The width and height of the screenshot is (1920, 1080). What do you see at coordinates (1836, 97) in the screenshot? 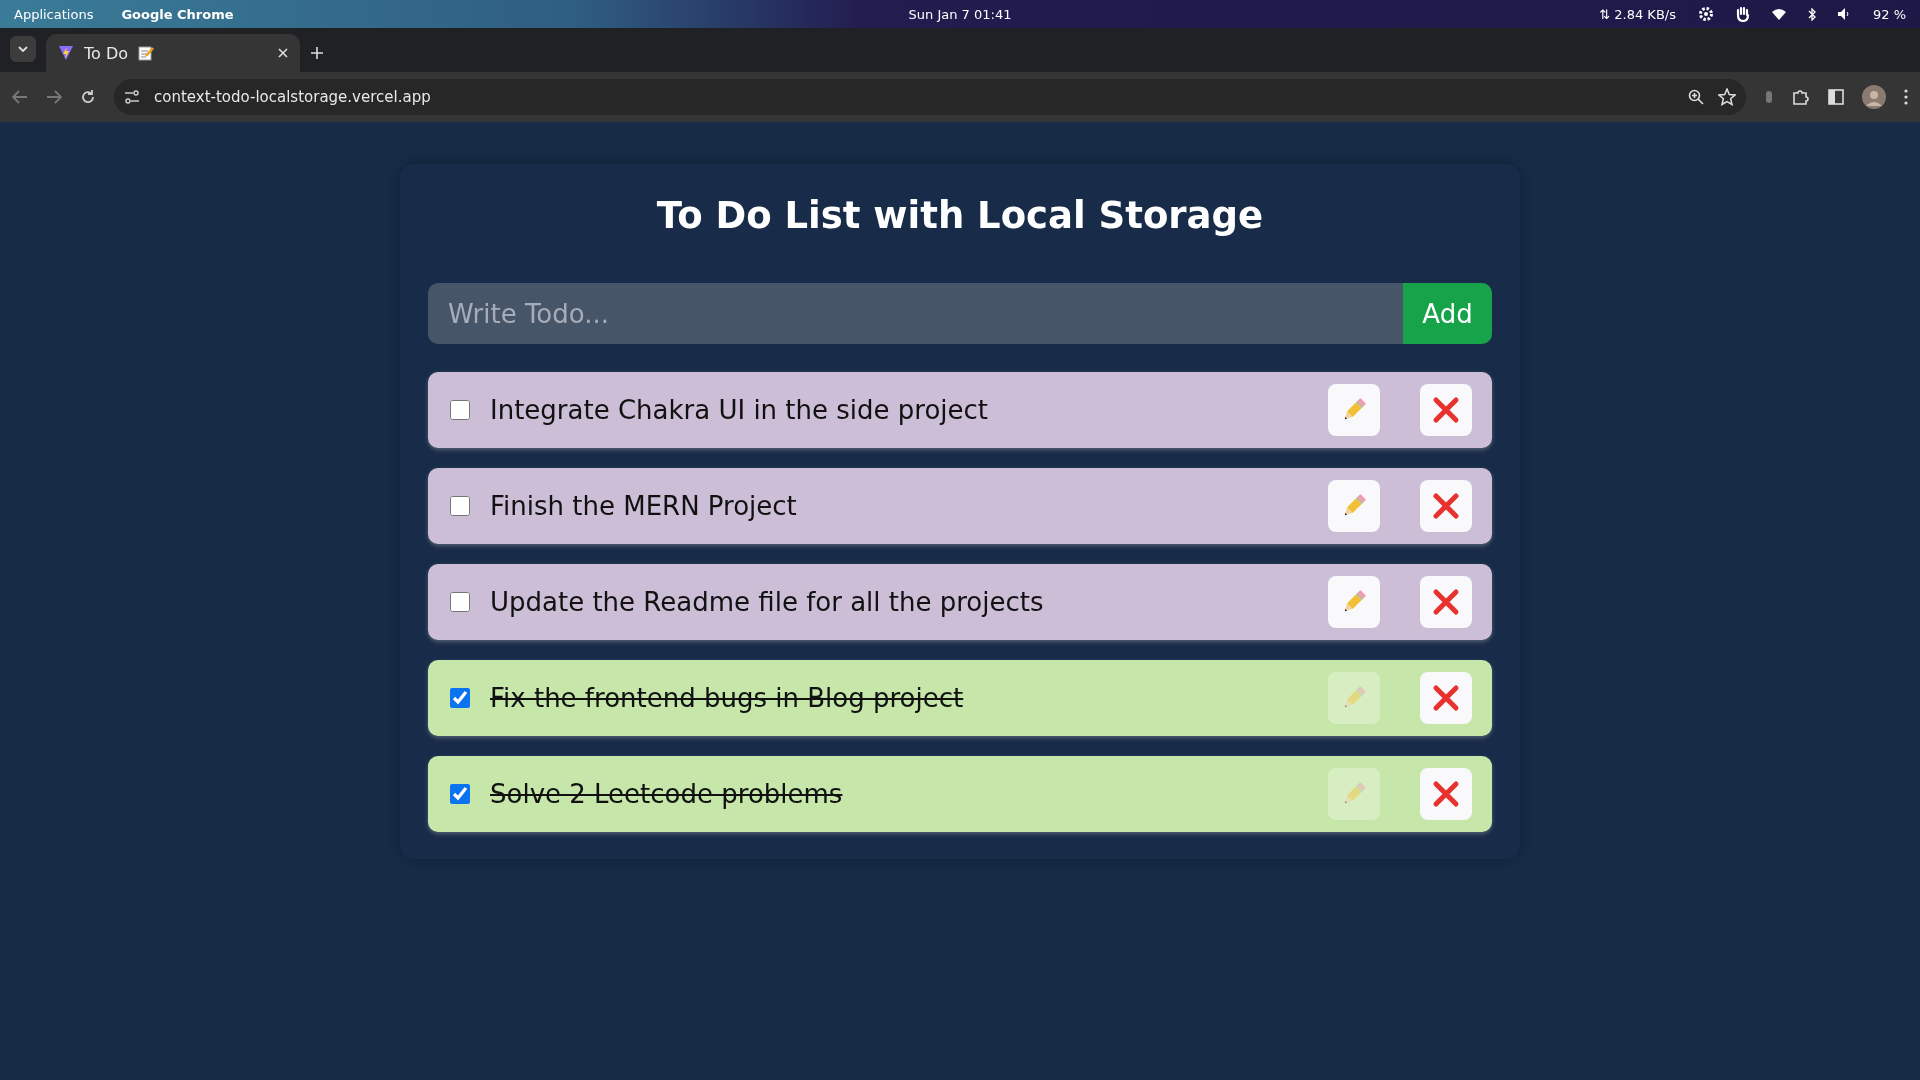
I see `side-panel-icon` at bounding box center [1836, 97].